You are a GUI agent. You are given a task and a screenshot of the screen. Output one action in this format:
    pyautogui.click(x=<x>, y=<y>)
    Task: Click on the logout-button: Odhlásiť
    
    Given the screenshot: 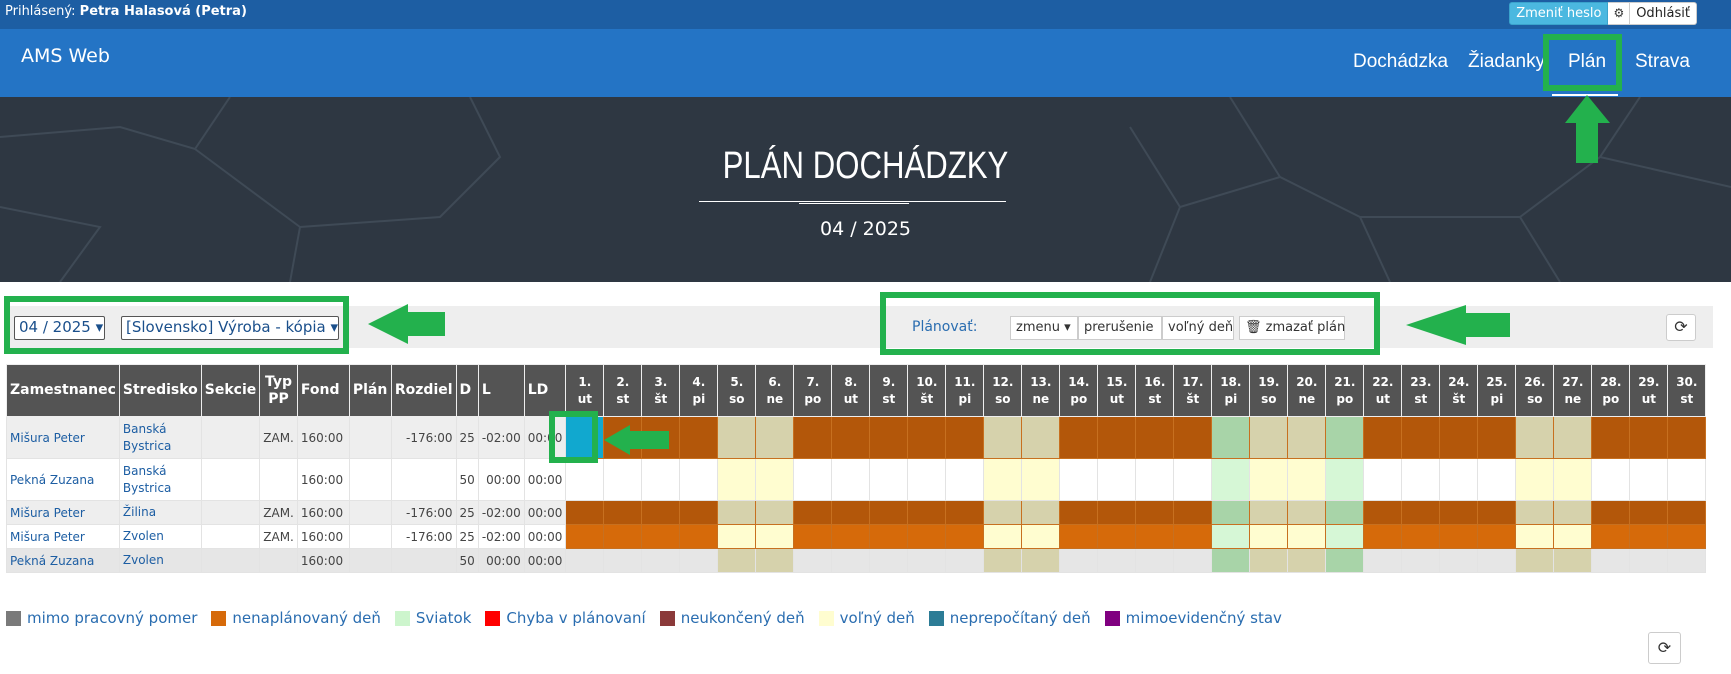 What is the action you would take?
    pyautogui.click(x=1663, y=13)
    